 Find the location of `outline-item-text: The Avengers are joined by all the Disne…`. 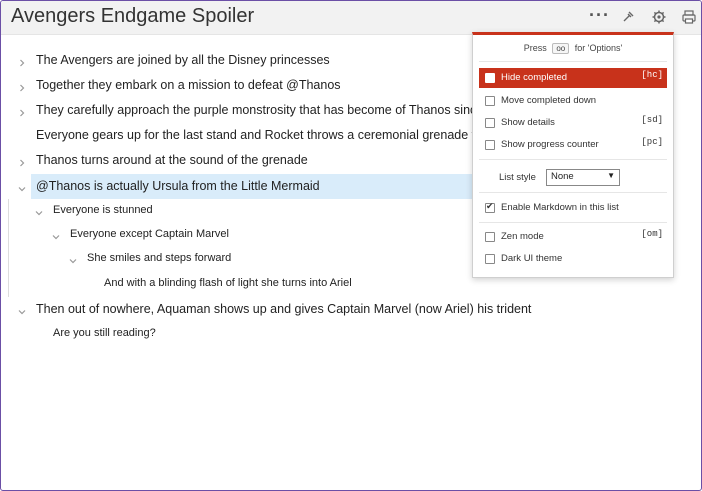

outline-item-text: The Avengers are joined by all the Disne… is located at coordinates (183, 60).